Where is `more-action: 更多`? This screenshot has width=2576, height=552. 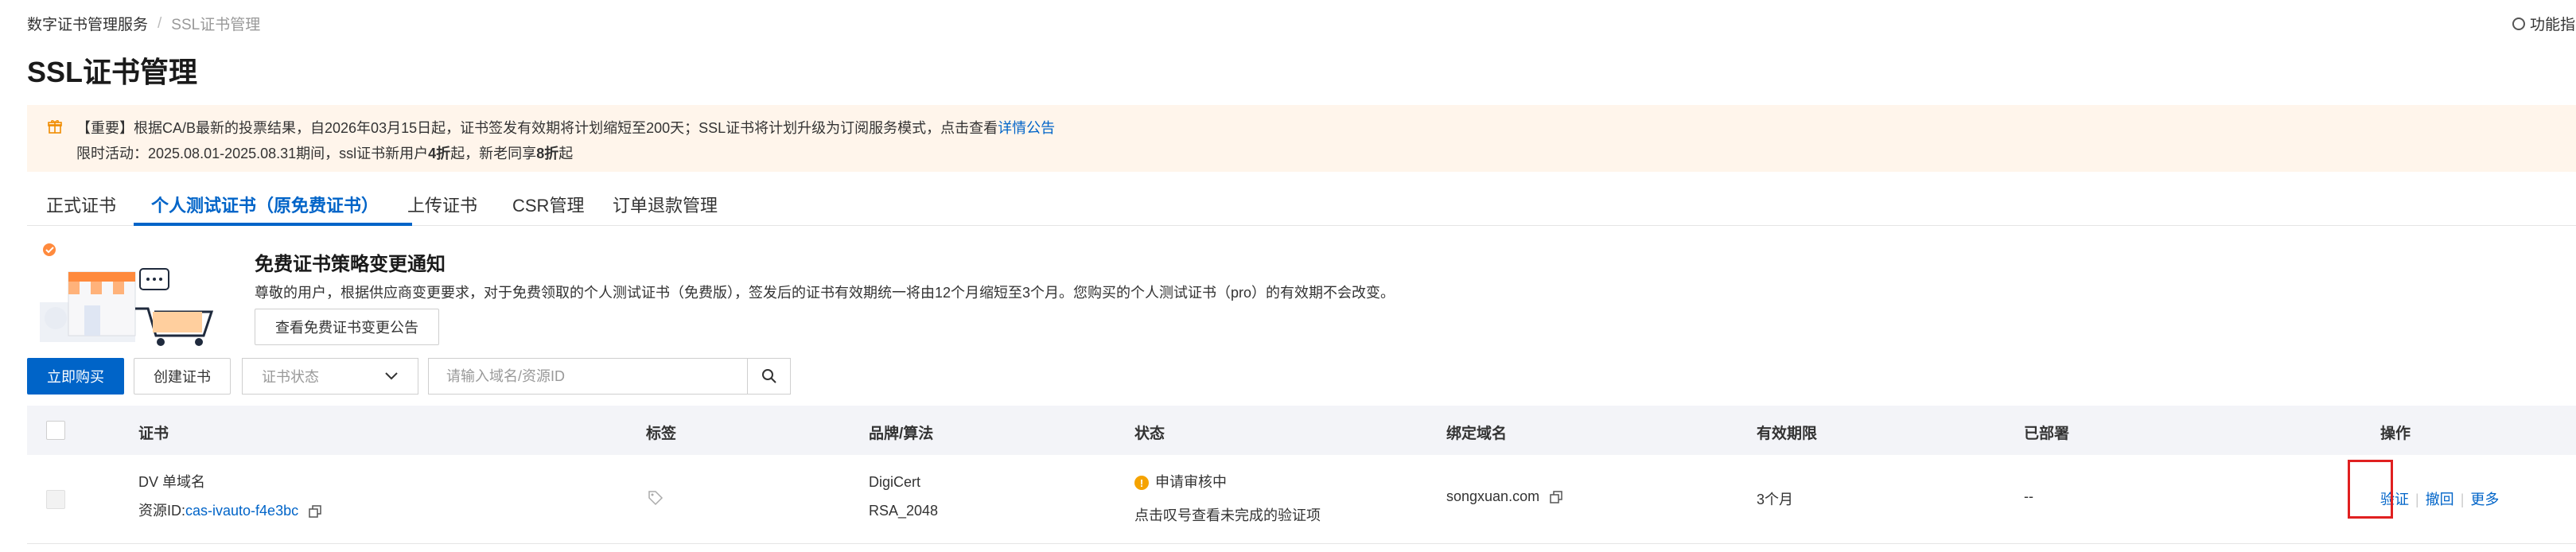 more-action: 更多 is located at coordinates (2485, 499).